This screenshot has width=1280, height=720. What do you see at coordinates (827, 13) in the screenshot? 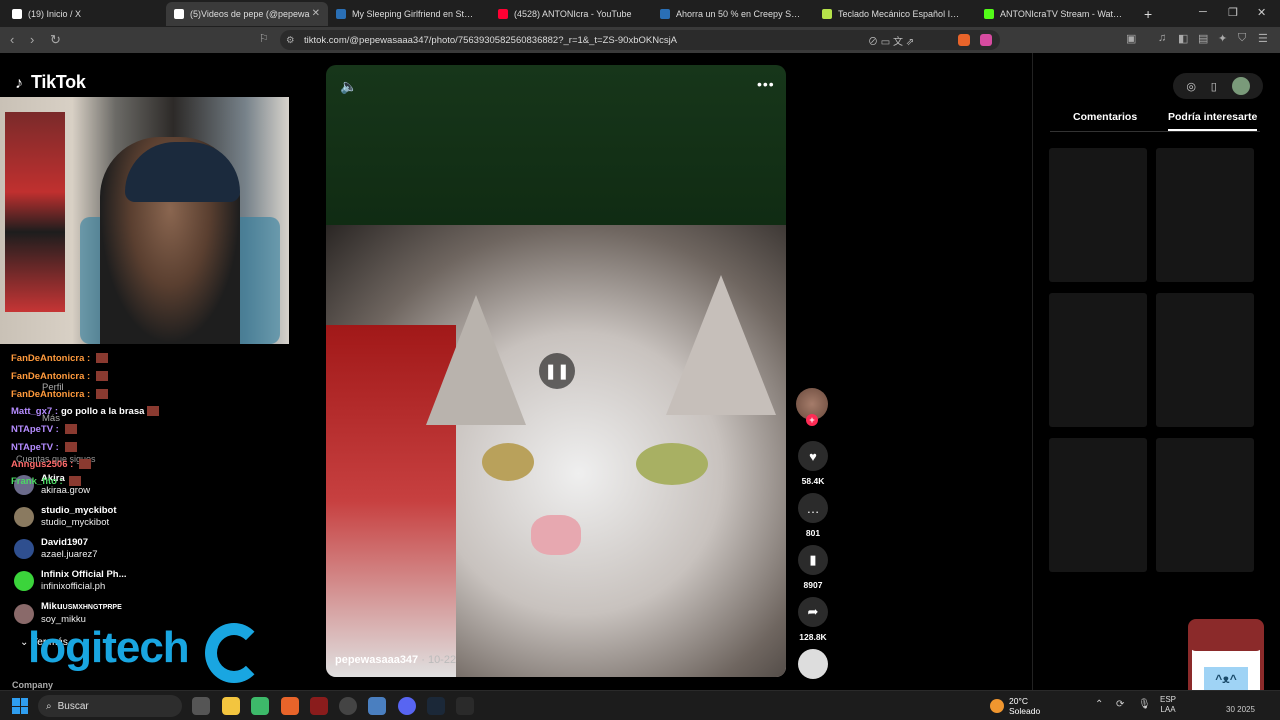
I see `store-icon` at bounding box center [827, 13].